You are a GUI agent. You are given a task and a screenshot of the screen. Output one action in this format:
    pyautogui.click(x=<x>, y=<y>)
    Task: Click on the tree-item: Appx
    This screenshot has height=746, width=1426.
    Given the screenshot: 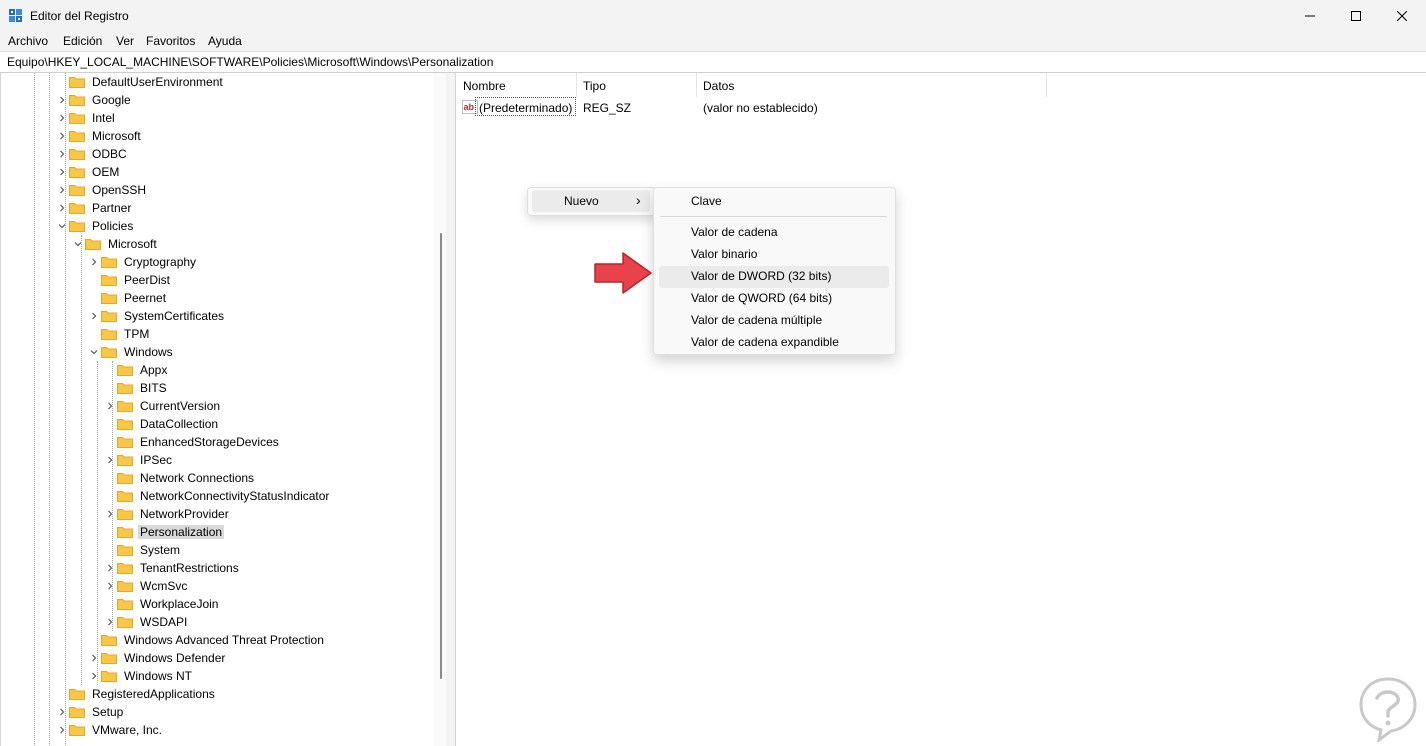 What is the action you would take?
    pyautogui.click(x=216, y=370)
    